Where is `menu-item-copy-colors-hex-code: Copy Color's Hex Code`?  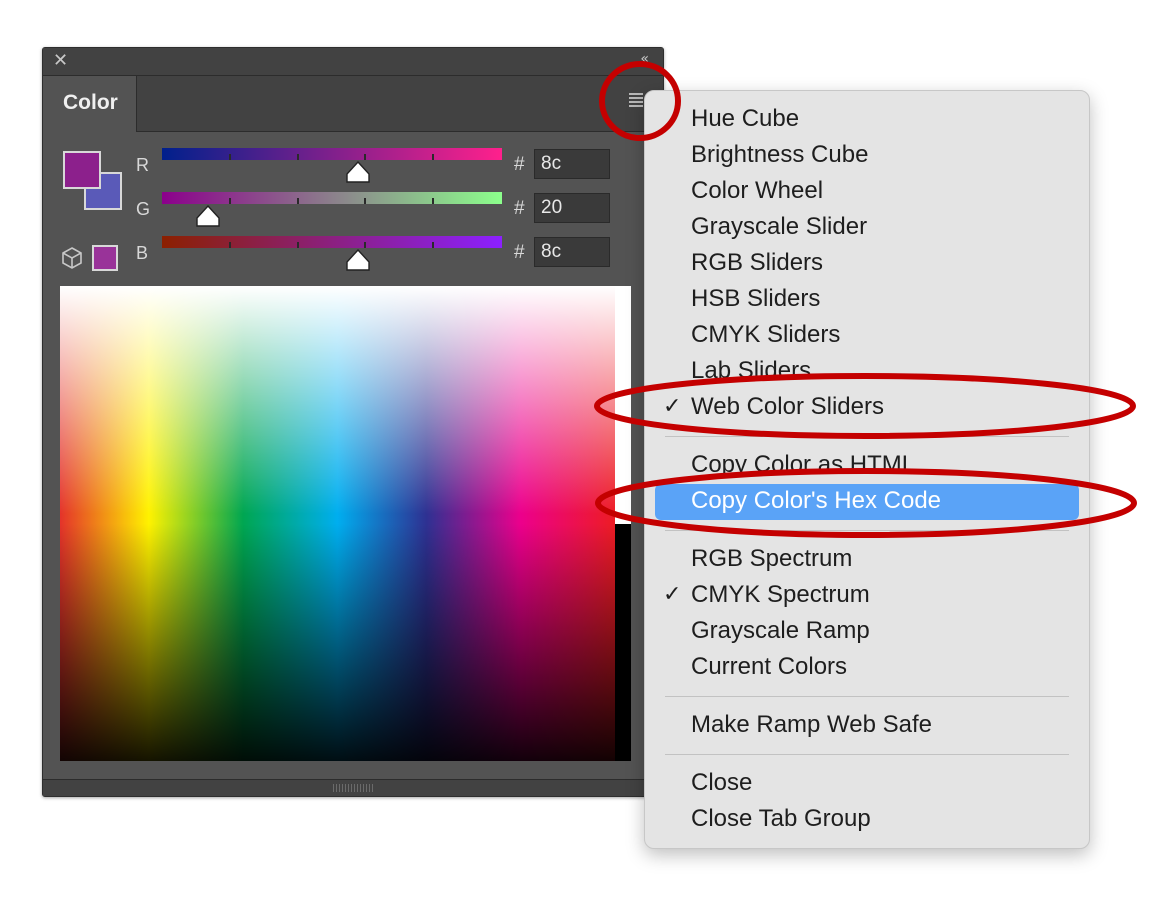
menu-item-copy-colors-hex-code: Copy Color's Hex Code is located at coordinates (816, 501).